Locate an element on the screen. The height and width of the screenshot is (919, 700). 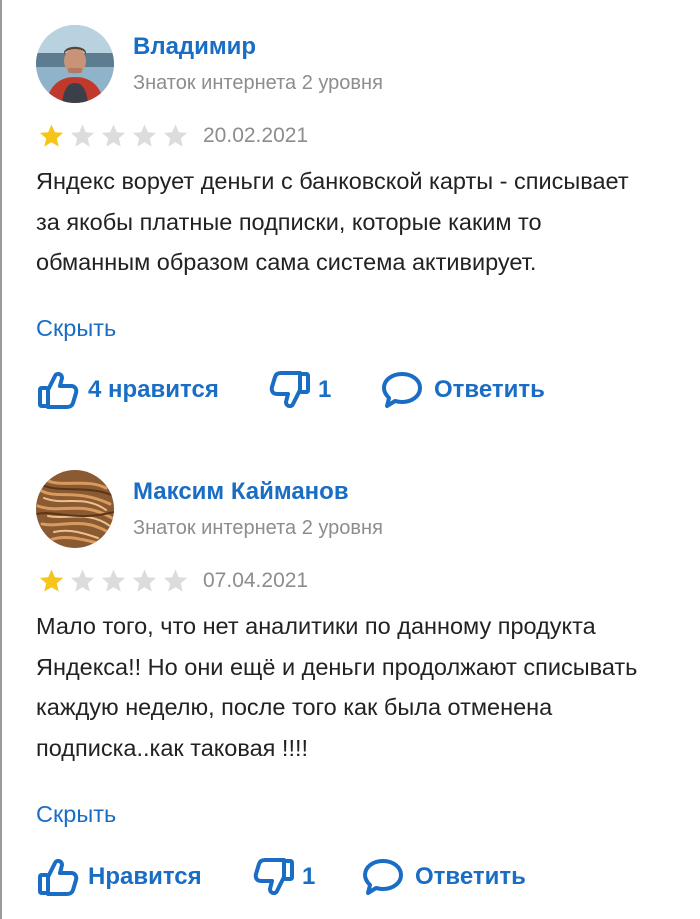
author-name: Владимир is located at coordinates (194, 47).